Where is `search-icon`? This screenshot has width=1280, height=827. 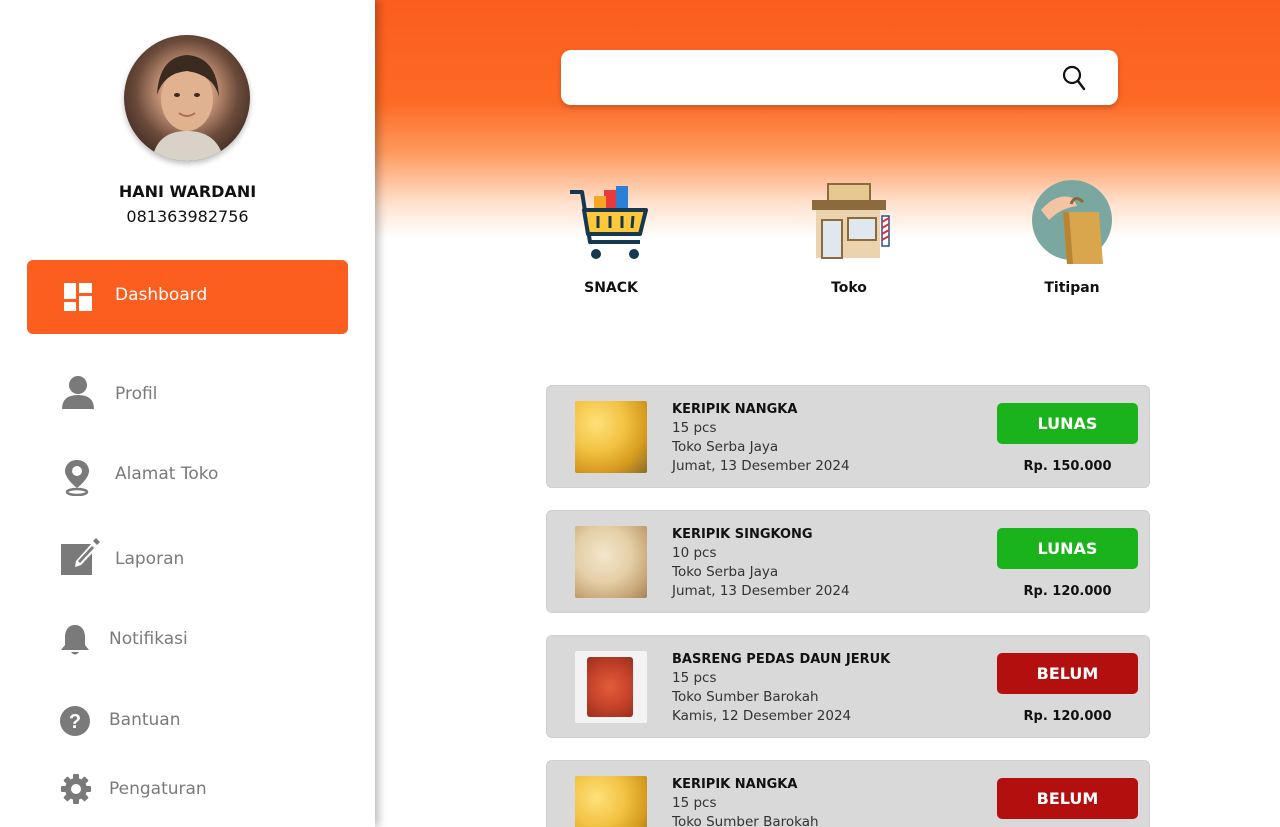 search-icon is located at coordinates (1074, 80).